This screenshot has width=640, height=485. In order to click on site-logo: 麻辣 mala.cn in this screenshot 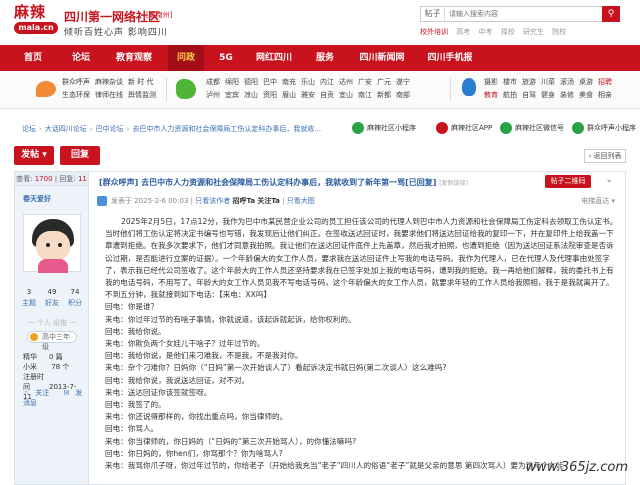, I will do `click(37, 21)`.